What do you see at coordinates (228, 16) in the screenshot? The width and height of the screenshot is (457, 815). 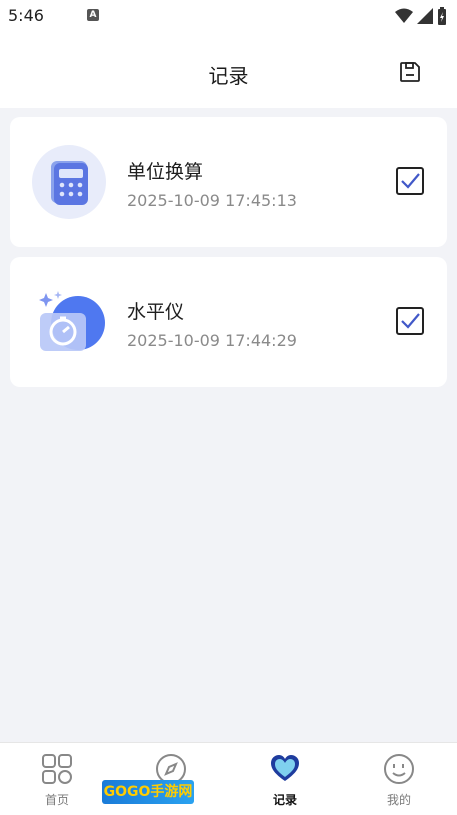 I see `status-bar: 5:46 A` at bounding box center [228, 16].